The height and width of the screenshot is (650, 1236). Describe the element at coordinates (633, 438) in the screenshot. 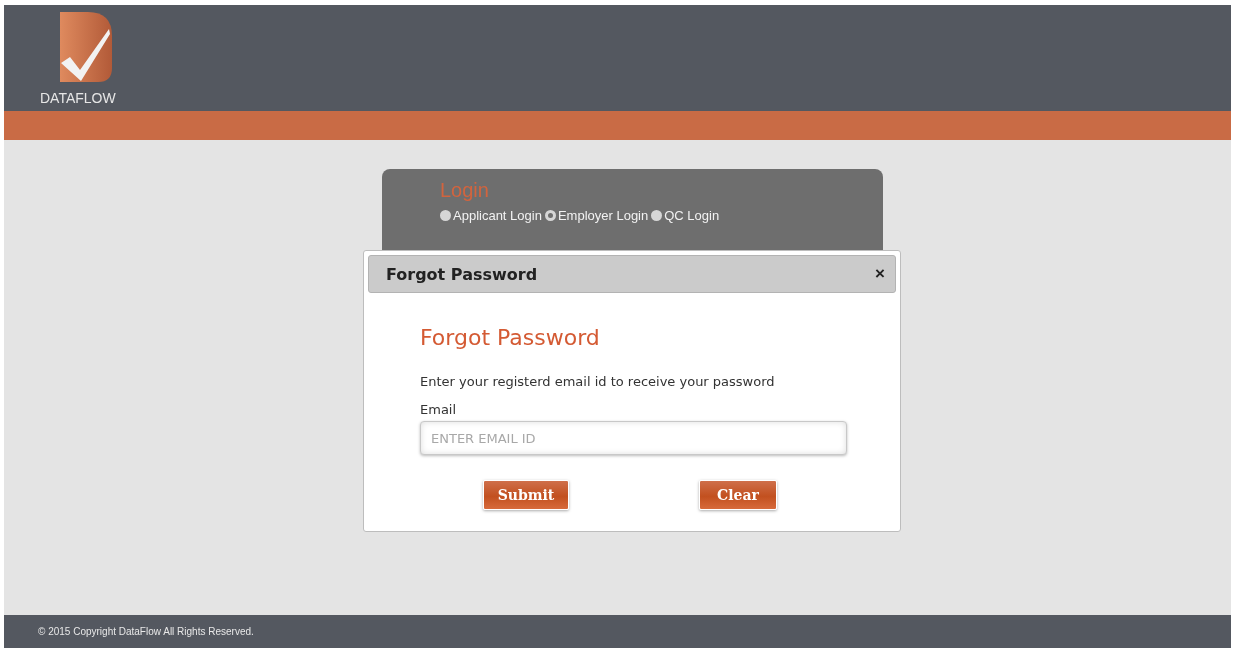

I see `email-field: ENTER EMAIL ID` at that location.